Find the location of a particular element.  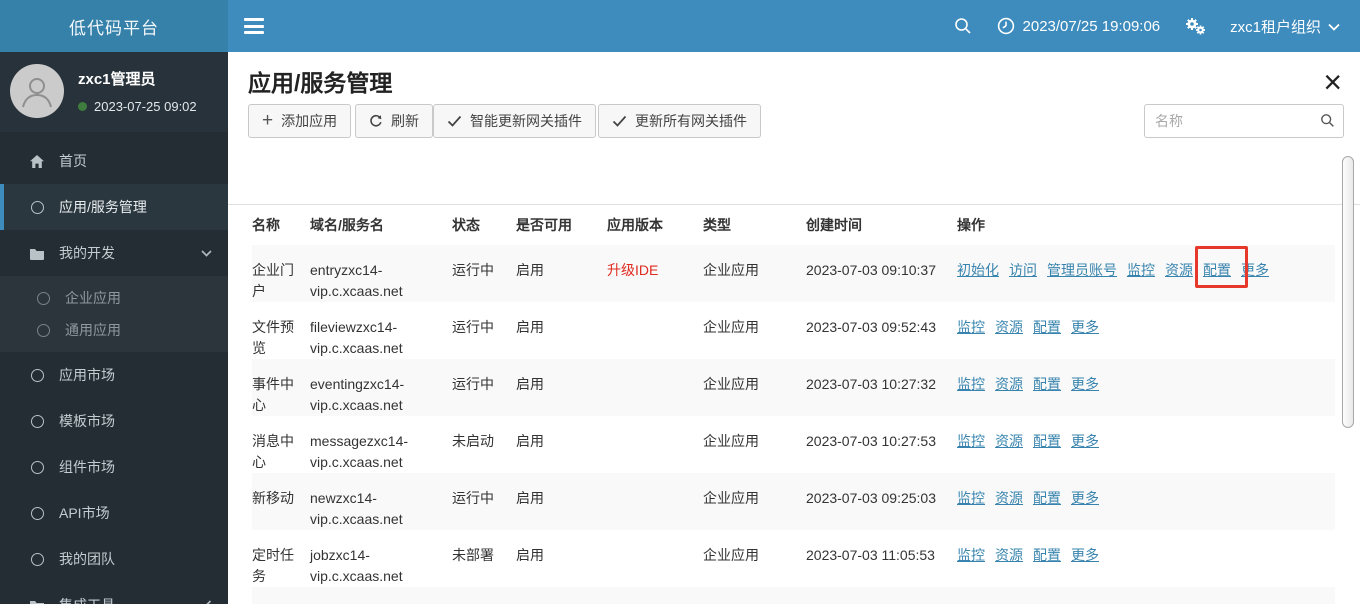

update-all-gateway-button: 更新所有网关插件 is located at coordinates (679, 121).